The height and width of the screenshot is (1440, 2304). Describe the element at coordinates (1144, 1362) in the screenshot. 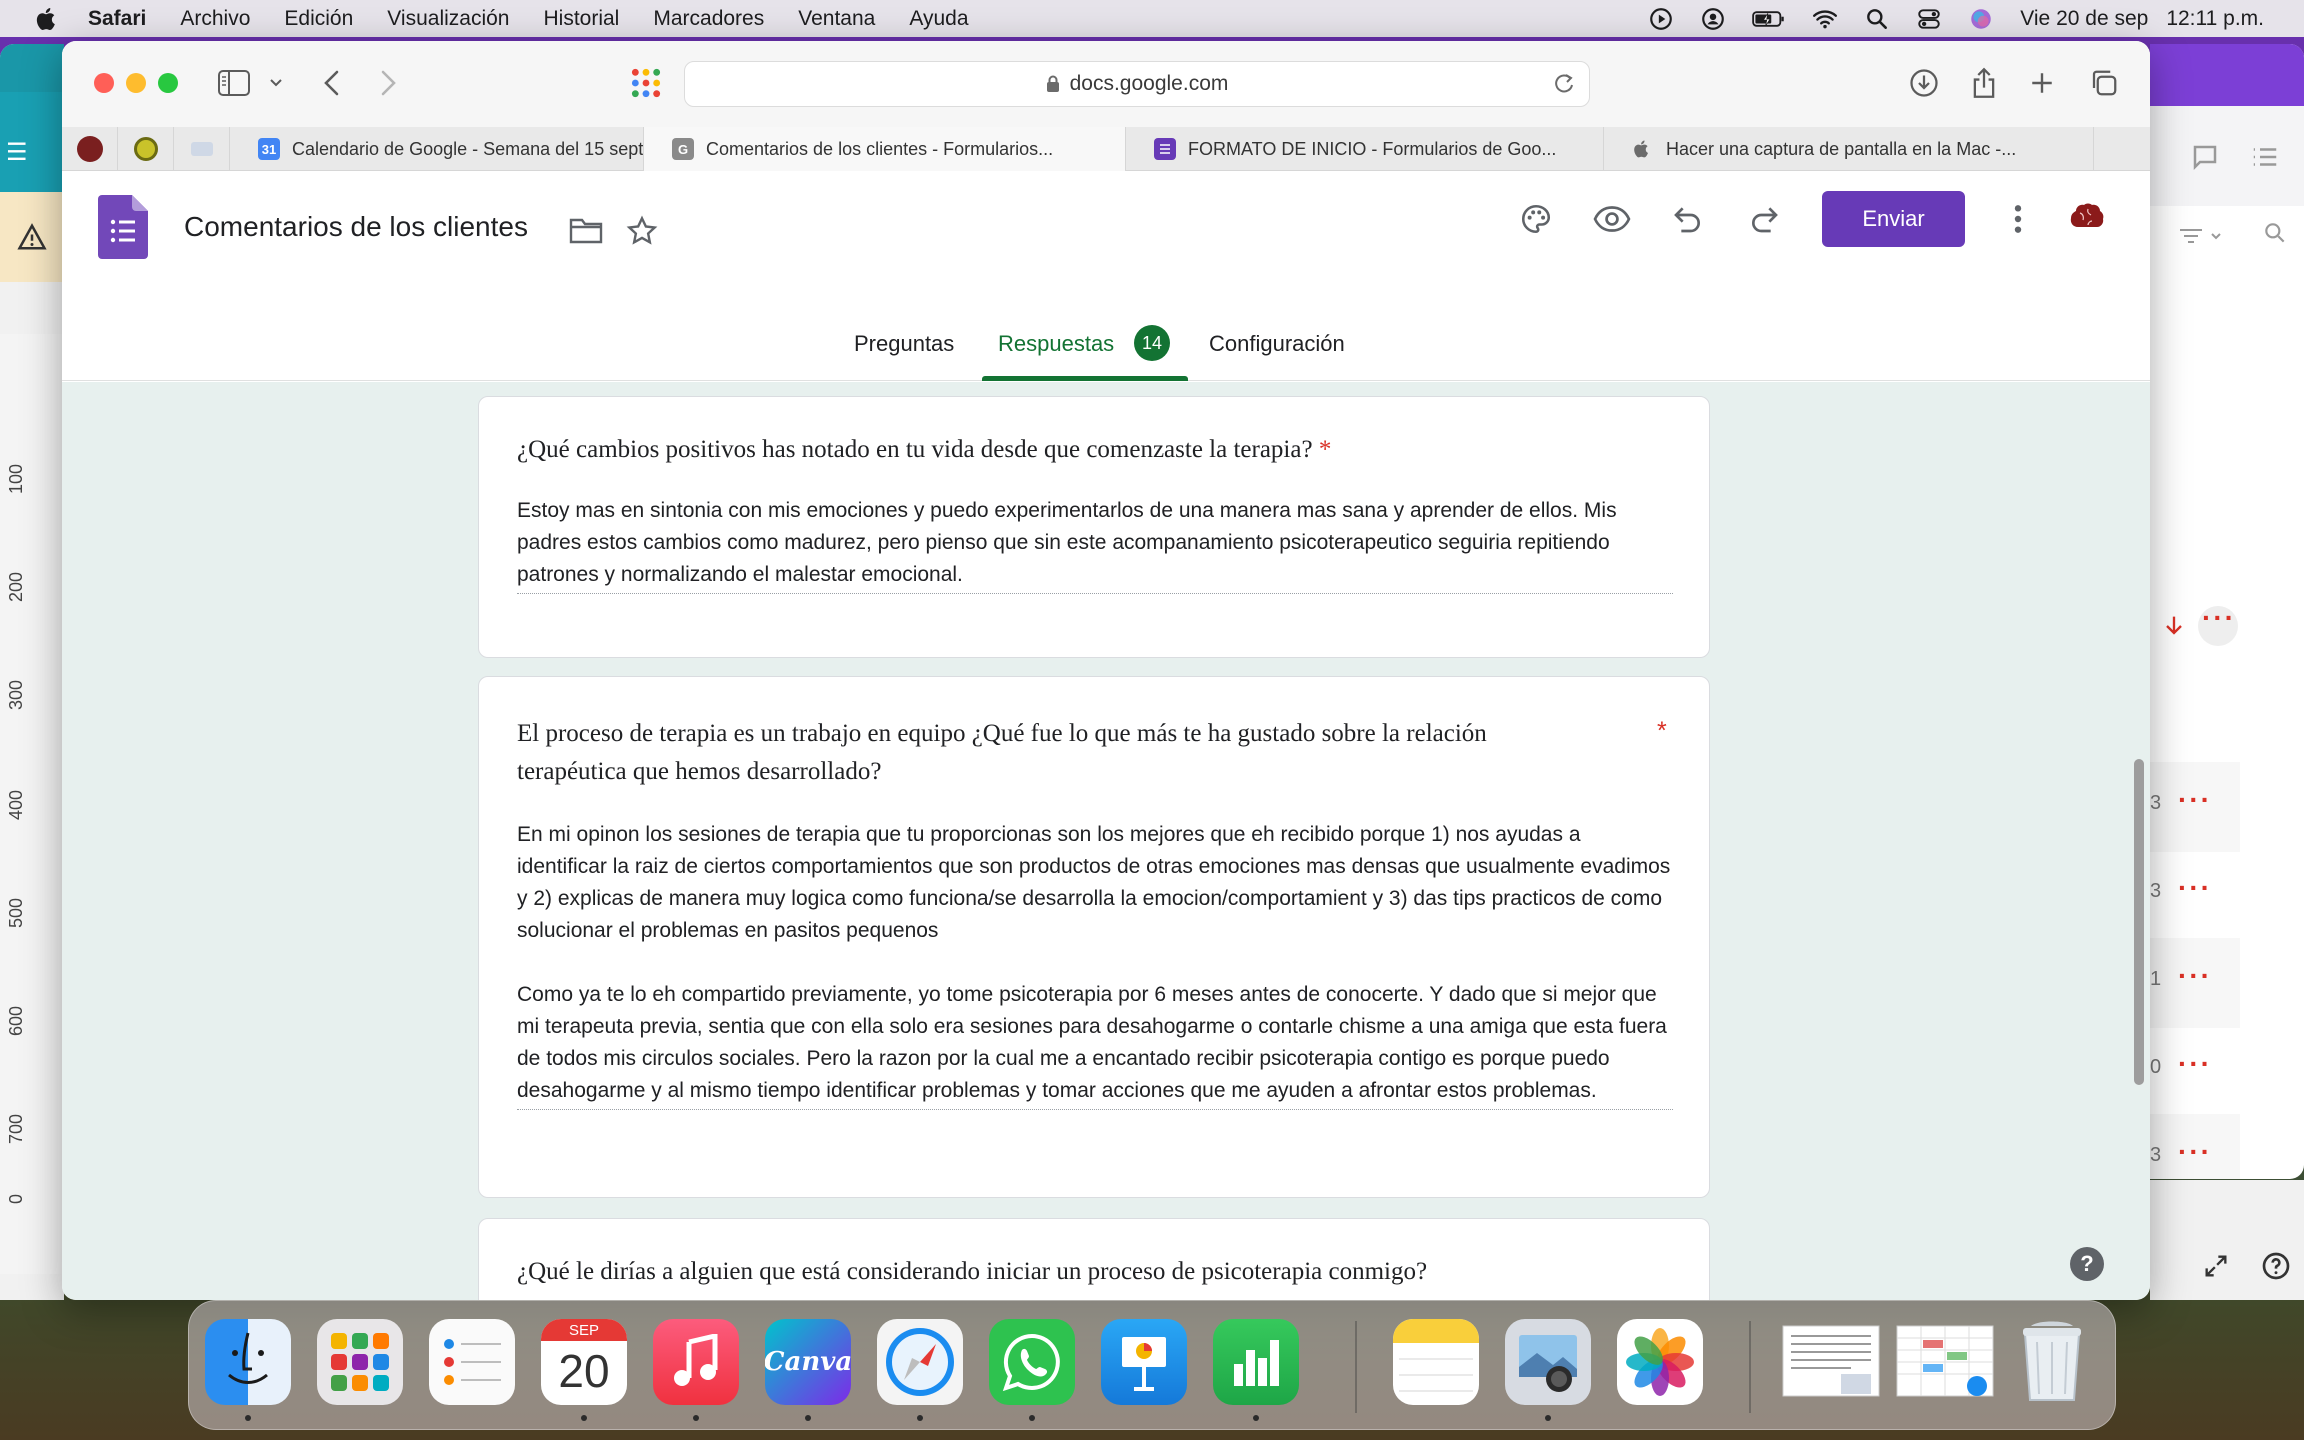

I see `keynote-icon` at that location.